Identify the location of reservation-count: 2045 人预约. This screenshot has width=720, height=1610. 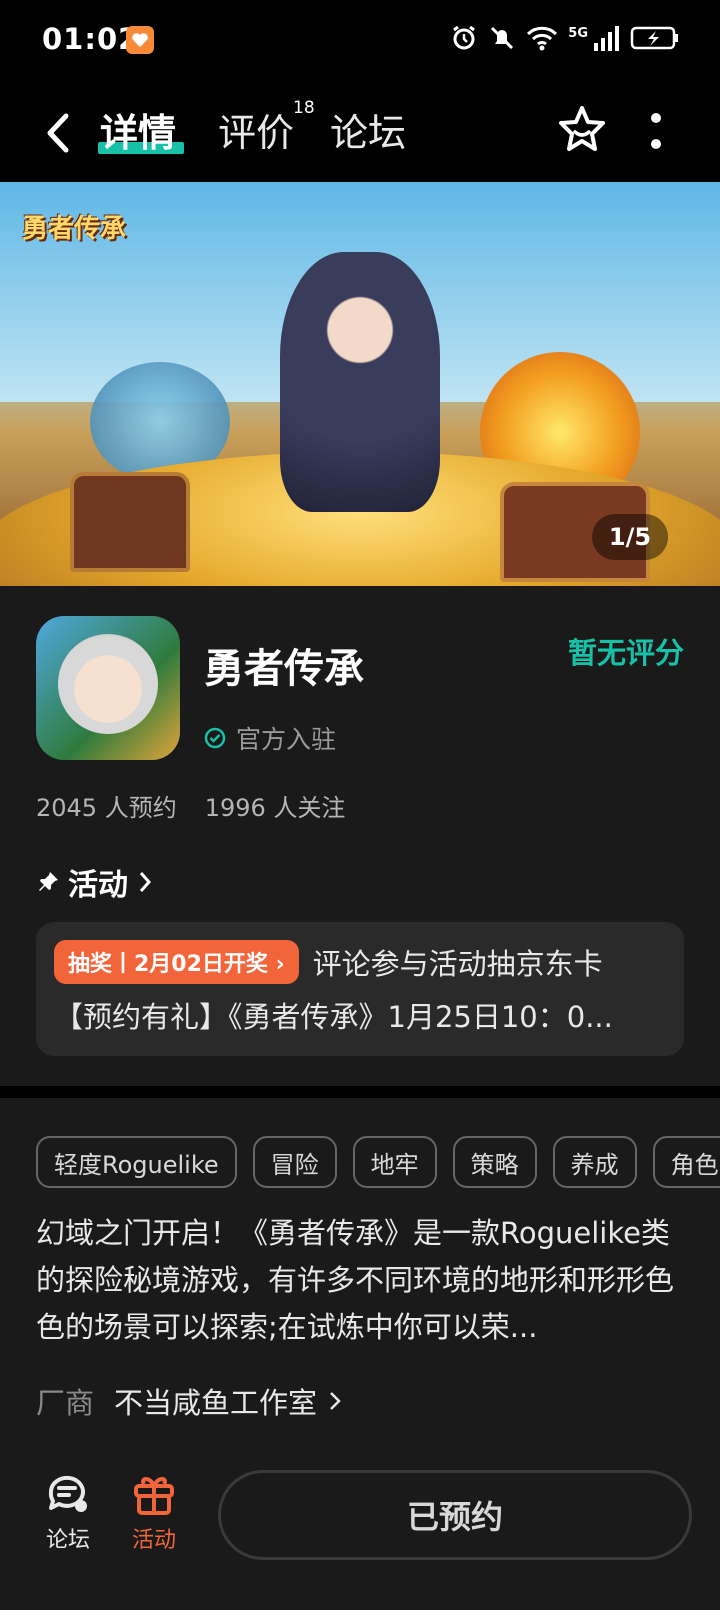
(106, 808).